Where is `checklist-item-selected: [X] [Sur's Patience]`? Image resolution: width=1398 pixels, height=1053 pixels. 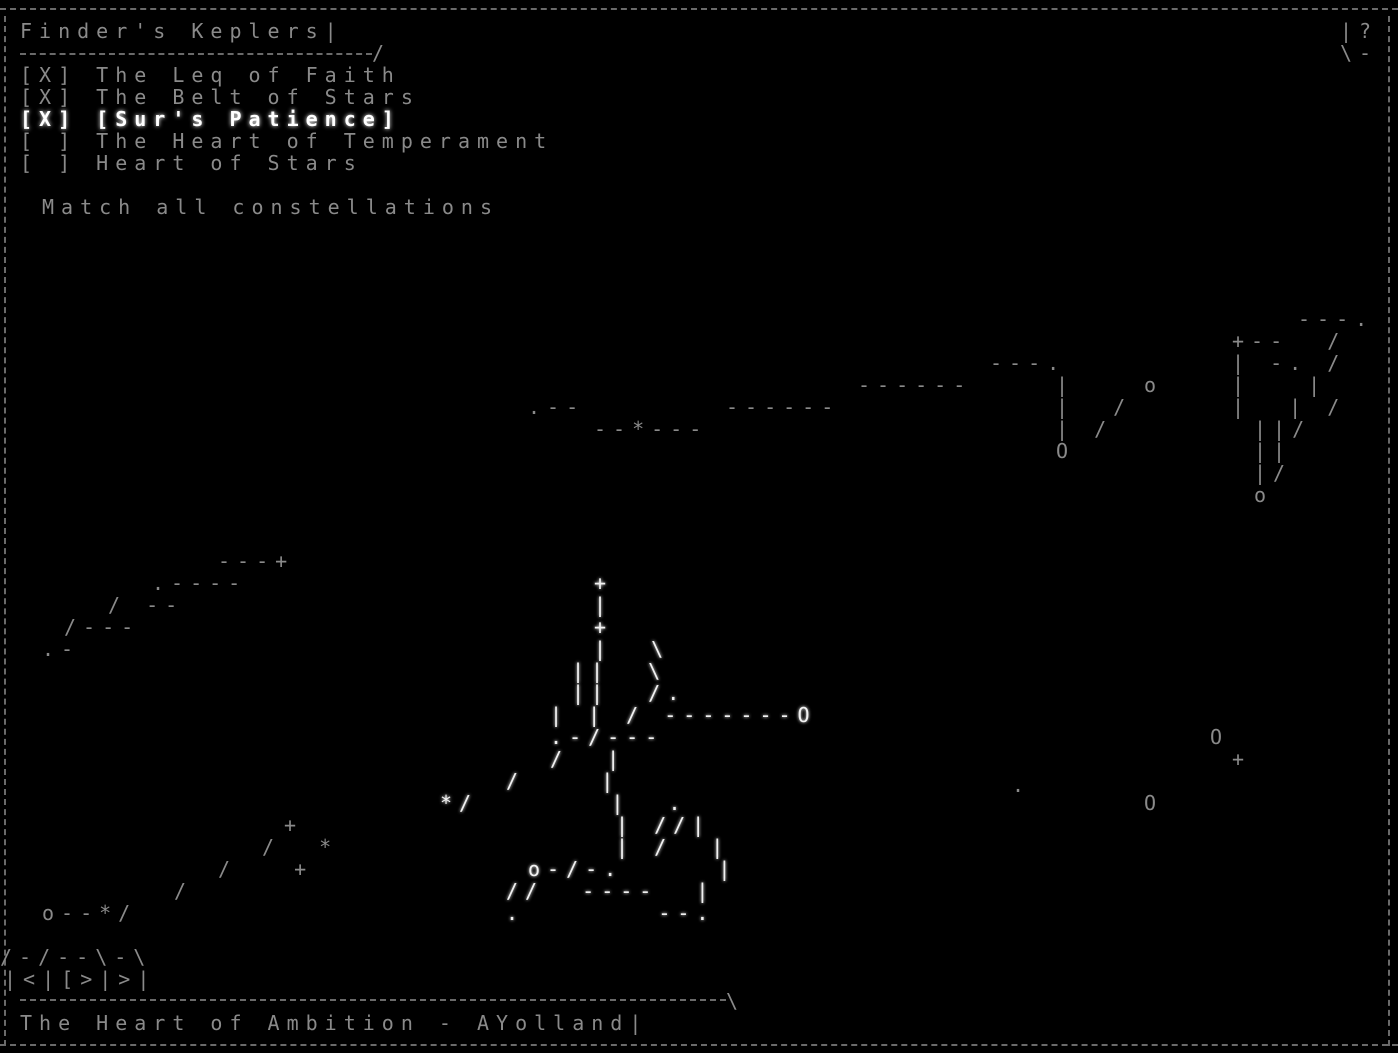
checklist-item-selected: [X] [Sur's Patience] is located at coordinates (210, 119).